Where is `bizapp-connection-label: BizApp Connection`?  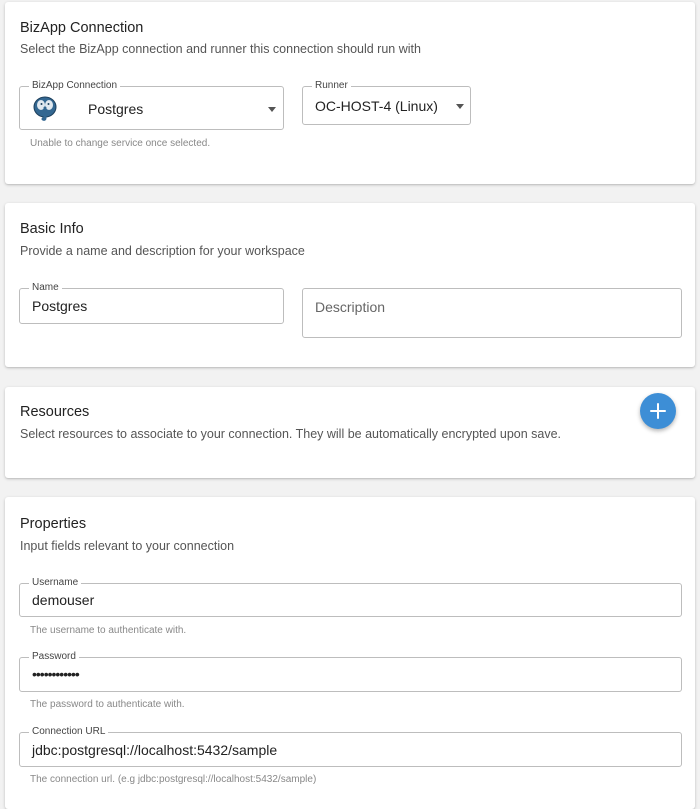
bizapp-connection-label: BizApp Connection is located at coordinates (75, 86).